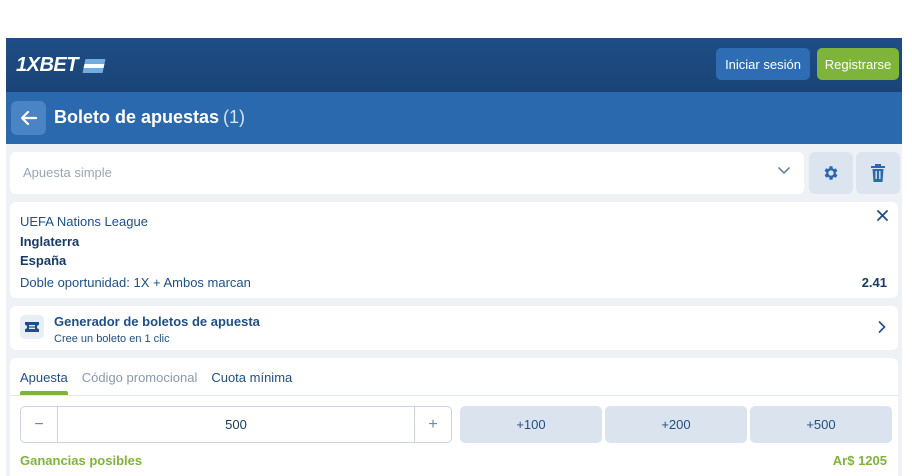 Image resolution: width=912 pixels, height=476 pixels. I want to click on tab-min-odds: Cuota mínima, so click(251, 377).